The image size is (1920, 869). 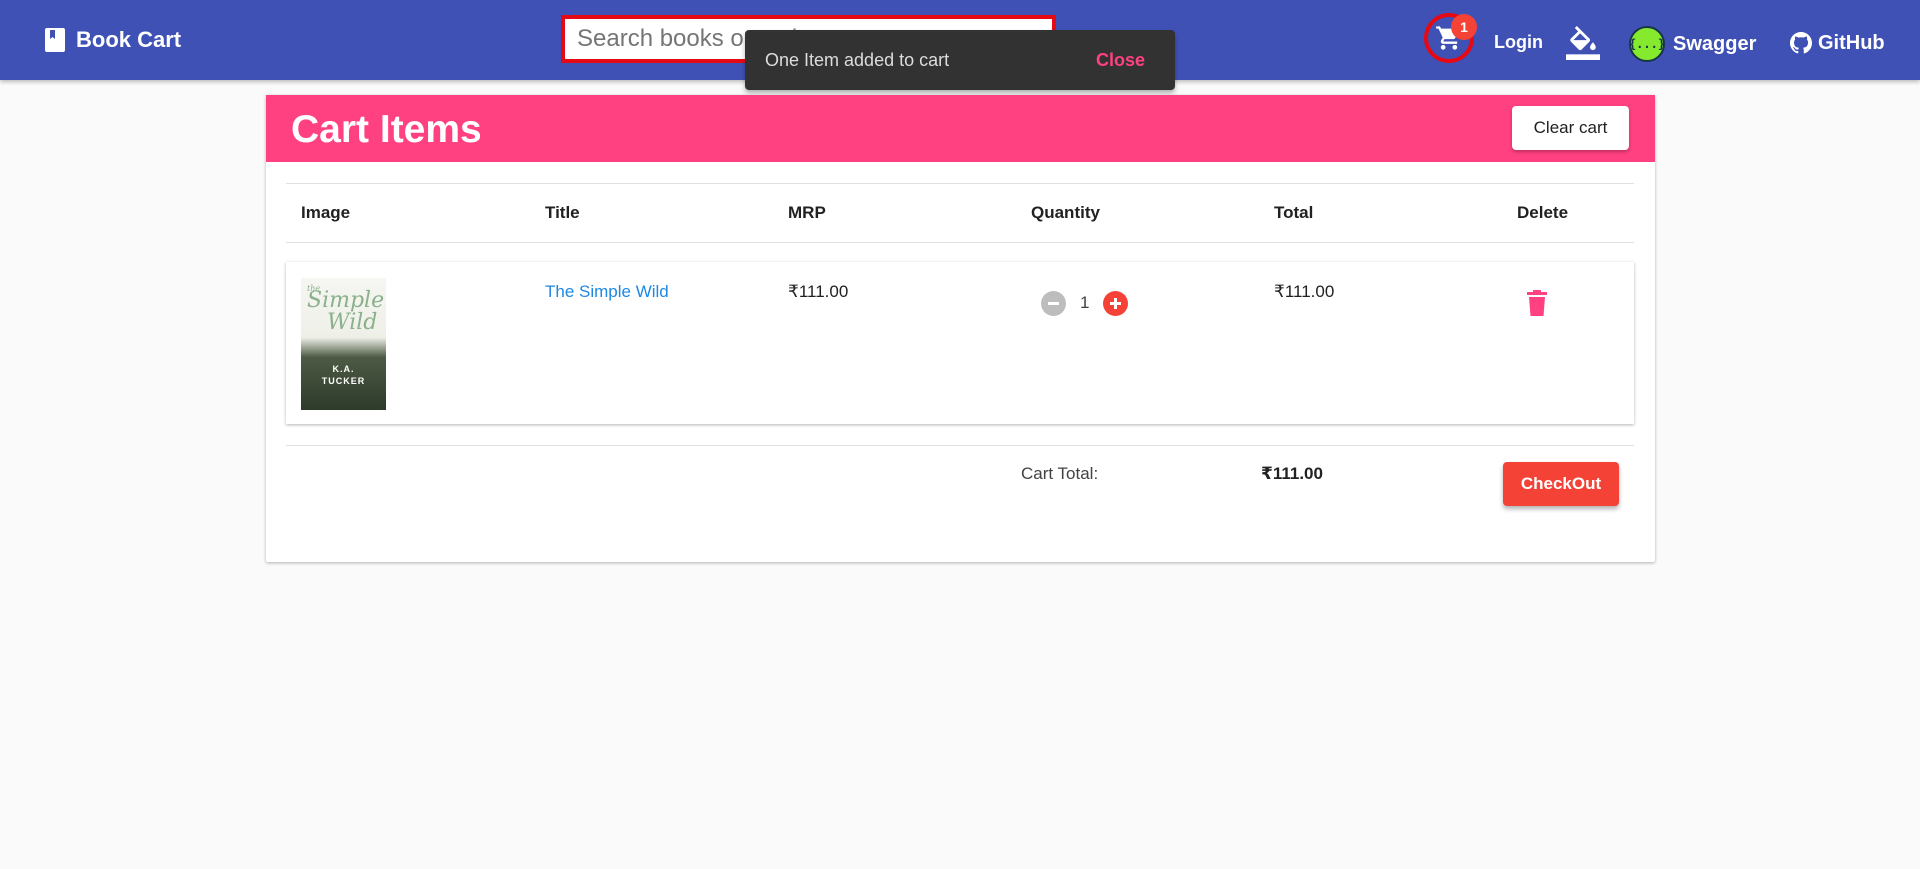 I want to click on item-total: ₹111.00, so click(x=1304, y=291).